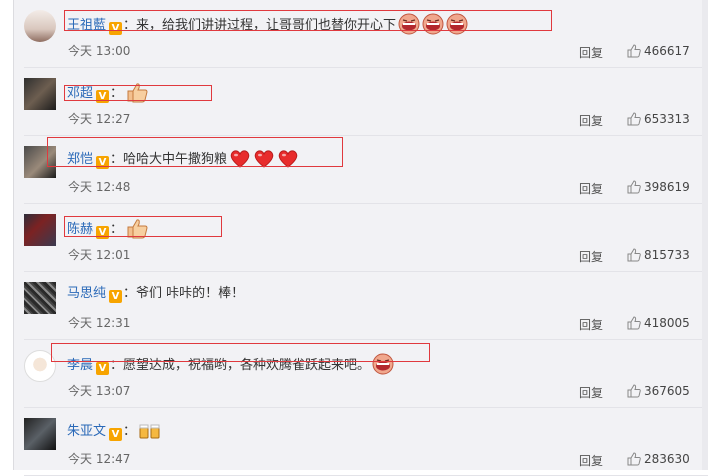 The width and height of the screenshot is (708, 476). Describe the element at coordinates (667, 187) in the screenshot. I see `like-count: 398619` at that location.